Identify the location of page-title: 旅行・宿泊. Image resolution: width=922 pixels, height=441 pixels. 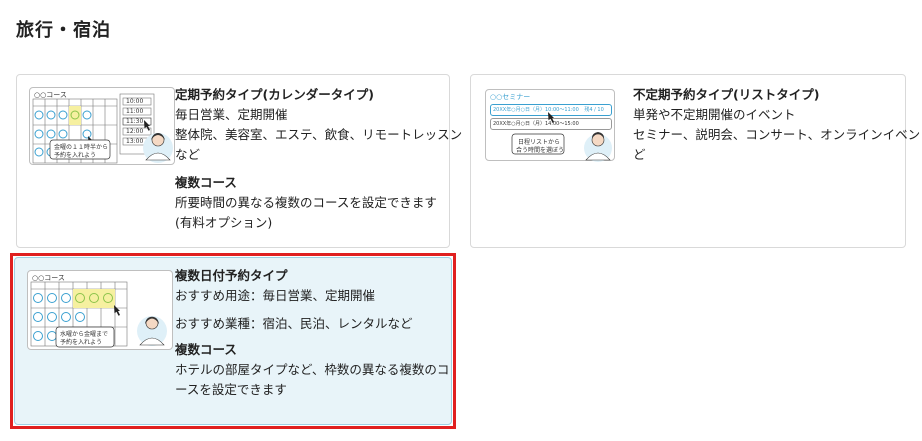
(63, 30).